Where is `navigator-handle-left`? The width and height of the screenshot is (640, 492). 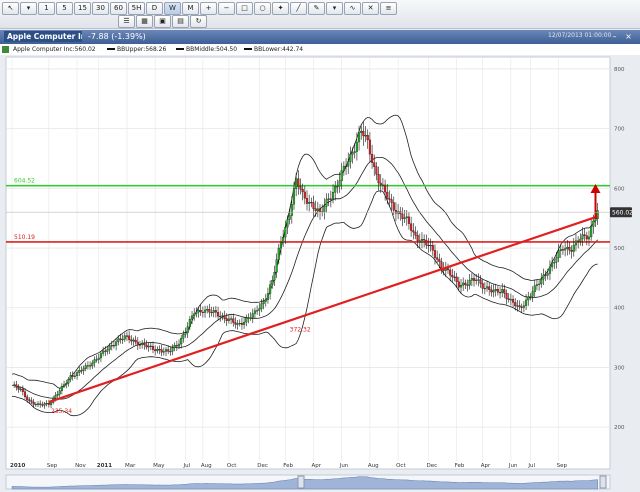 navigator-handle-left is located at coordinates (301, 482).